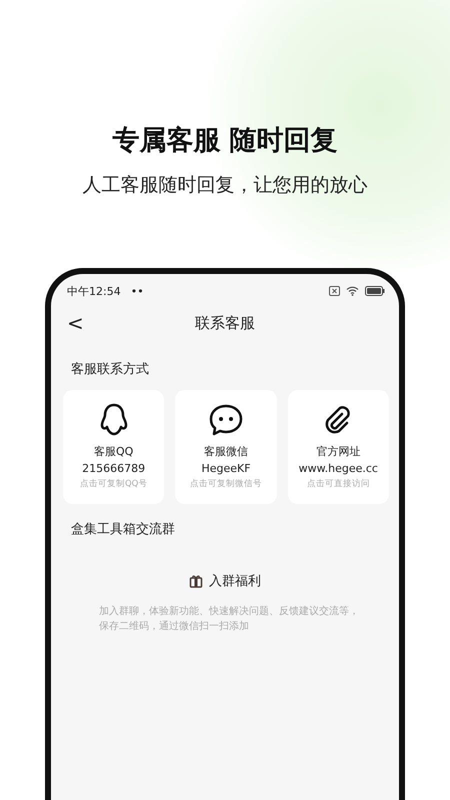 The image size is (450, 800). I want to click on section-title: 盒集工具箱交流群, so click(123, 529).